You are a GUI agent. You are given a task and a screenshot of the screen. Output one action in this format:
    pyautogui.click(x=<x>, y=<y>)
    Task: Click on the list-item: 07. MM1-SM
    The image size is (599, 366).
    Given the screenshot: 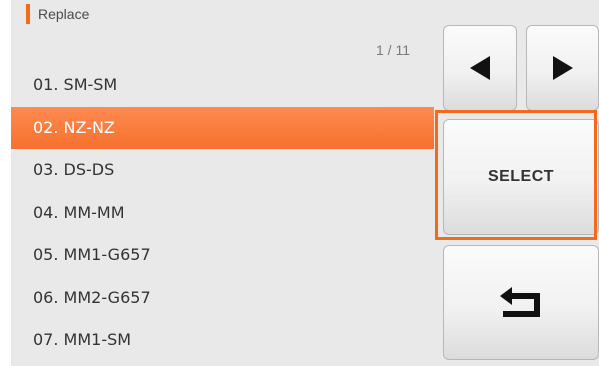 What is the action you would take?
    pyautogui.click(x=222, y=340)
    